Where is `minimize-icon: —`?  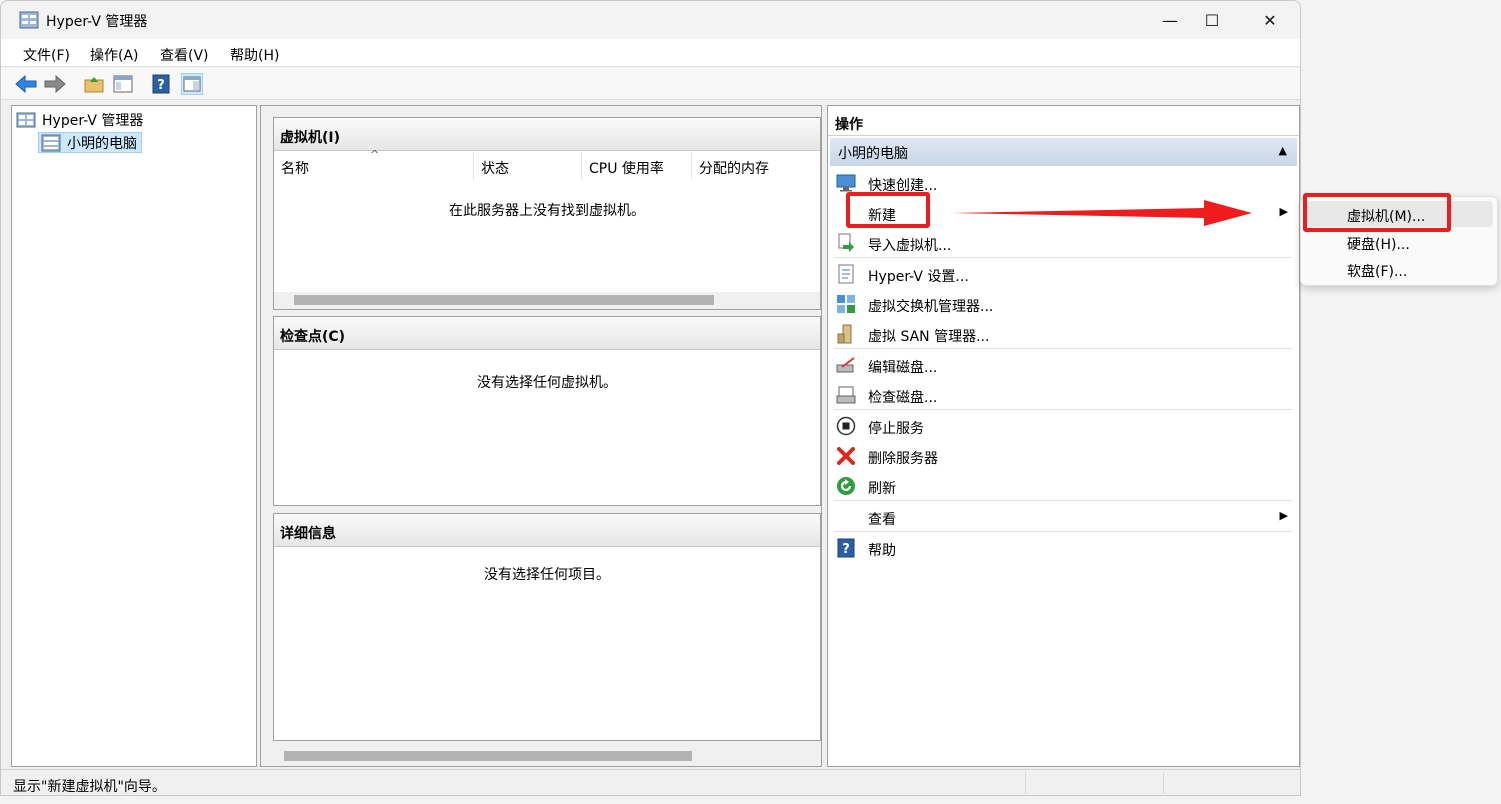
minimize-icon: — is located at coordinates (1170, 20).